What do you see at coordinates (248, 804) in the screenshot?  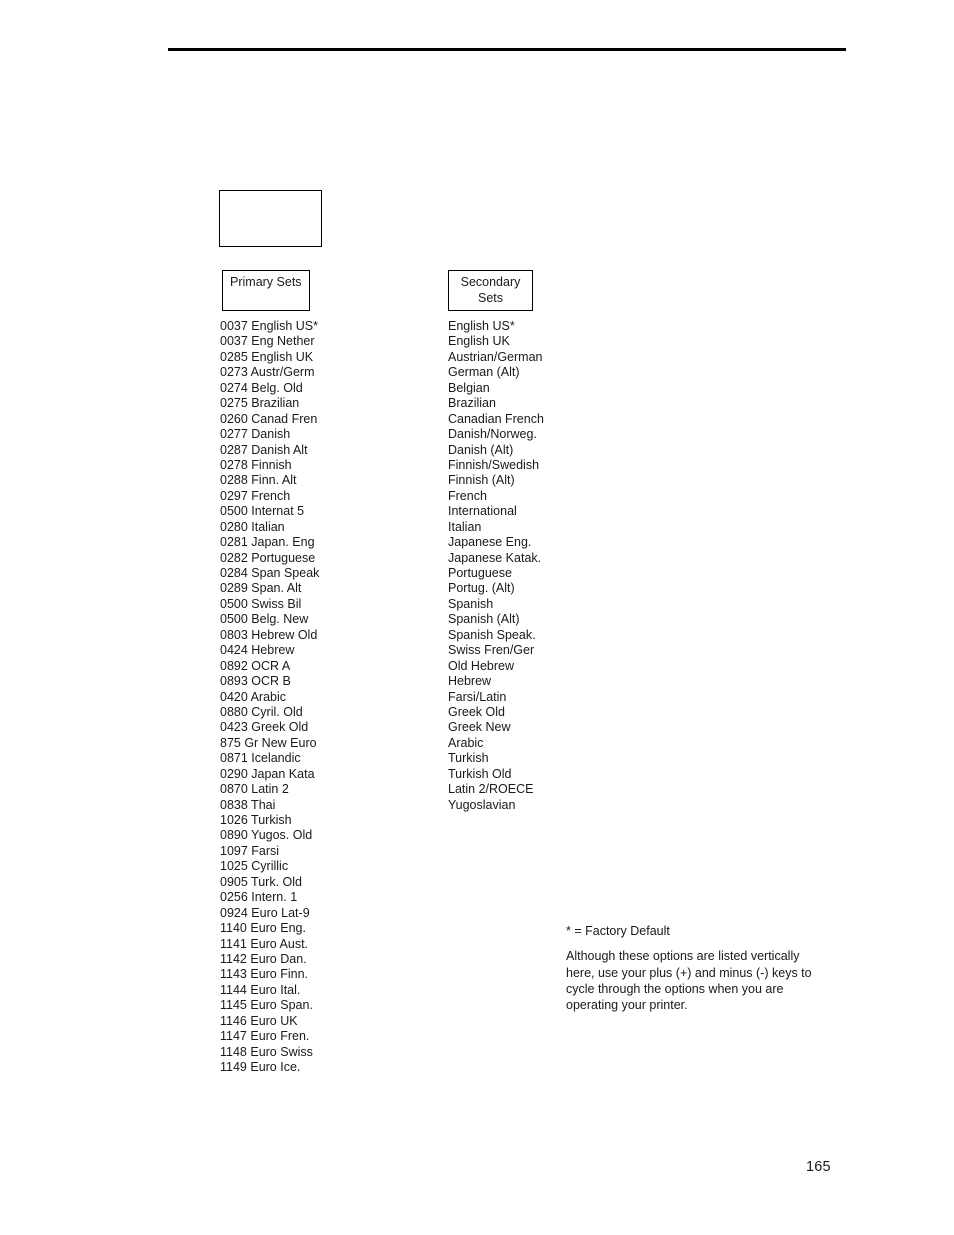 I see `primary-set-item: 0838 Thai` at bounding box center [248, 804].